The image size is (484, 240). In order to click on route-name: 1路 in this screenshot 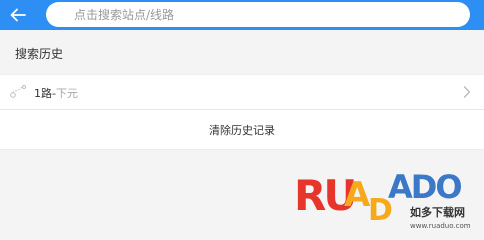, I will do `click(43, 93)`.